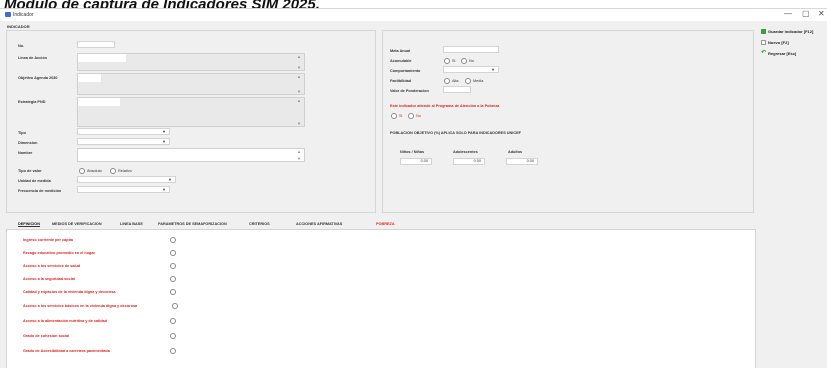 This screenshot has height=368, width=827. What do you see at coordinates (412, 152) in the screenshot?
I see `ninos-label: Niños / Niñas` at bounding box center [412, 152].